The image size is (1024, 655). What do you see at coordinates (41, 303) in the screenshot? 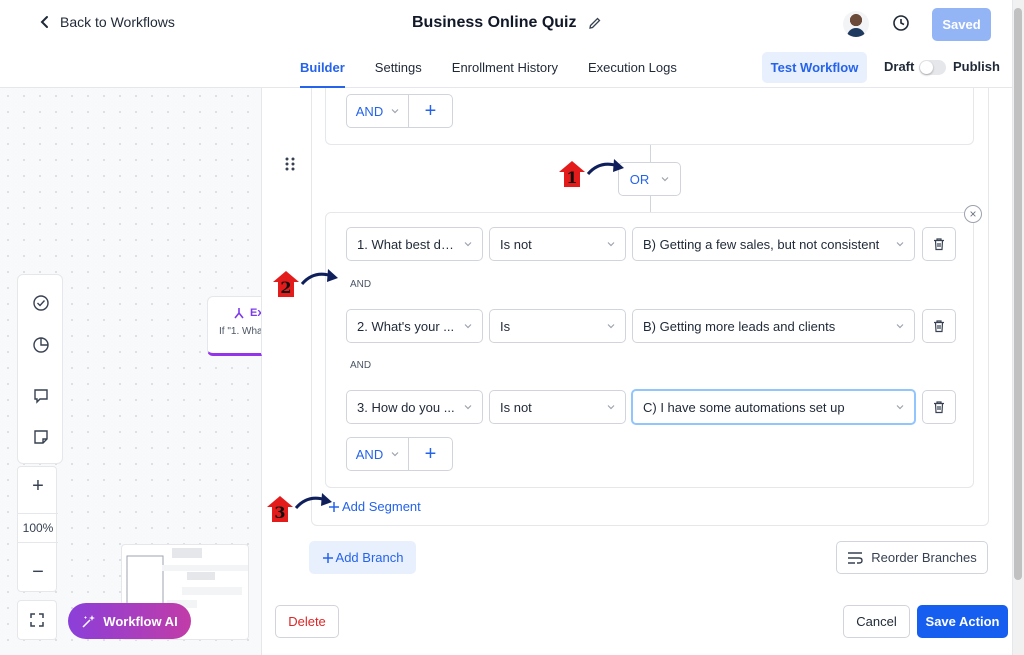
I see `check-circle-icon` at bounding box center [41, 303].